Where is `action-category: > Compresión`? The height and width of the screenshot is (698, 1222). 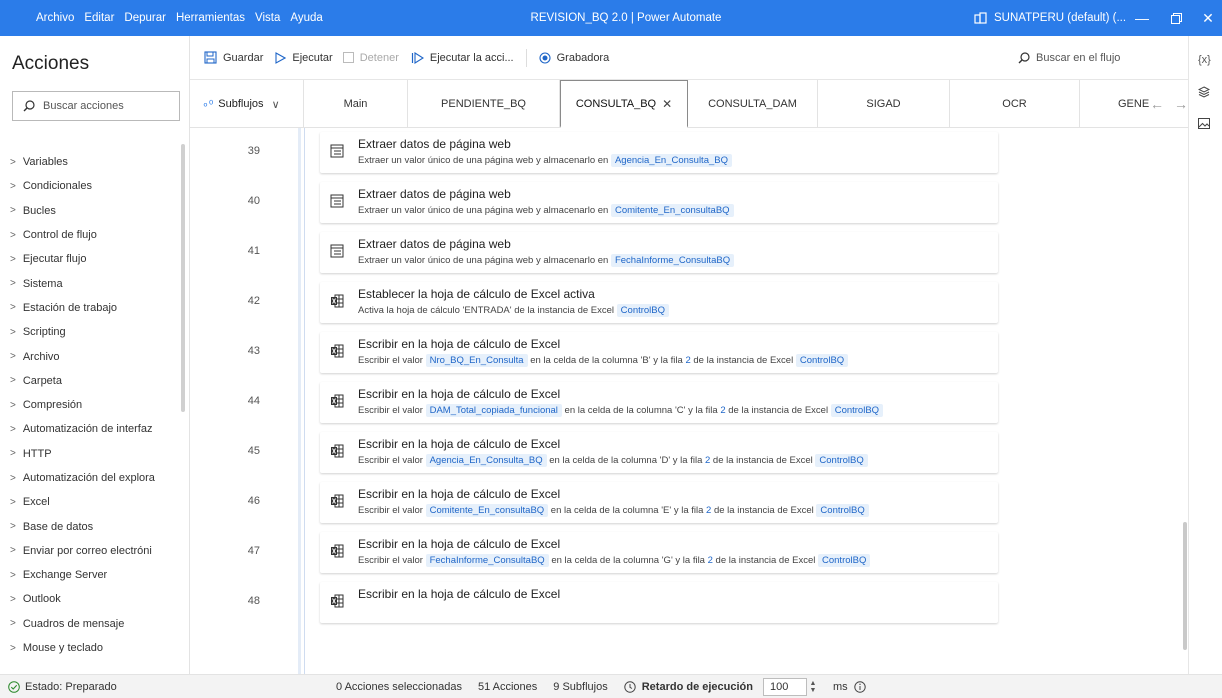 action-category: > Compresión is located at coordinates (92, 405).